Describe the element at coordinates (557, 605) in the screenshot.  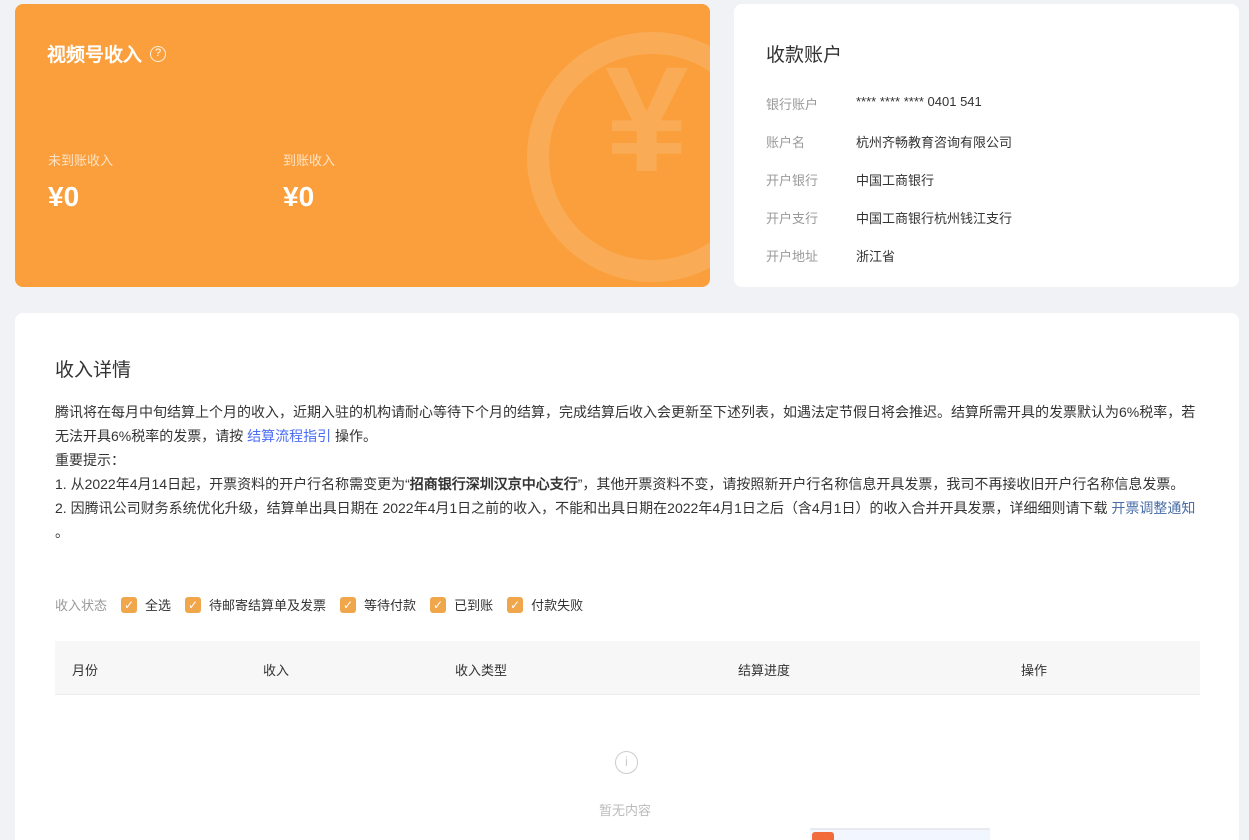
I see `checkbox-label: 付款失败` at that location.